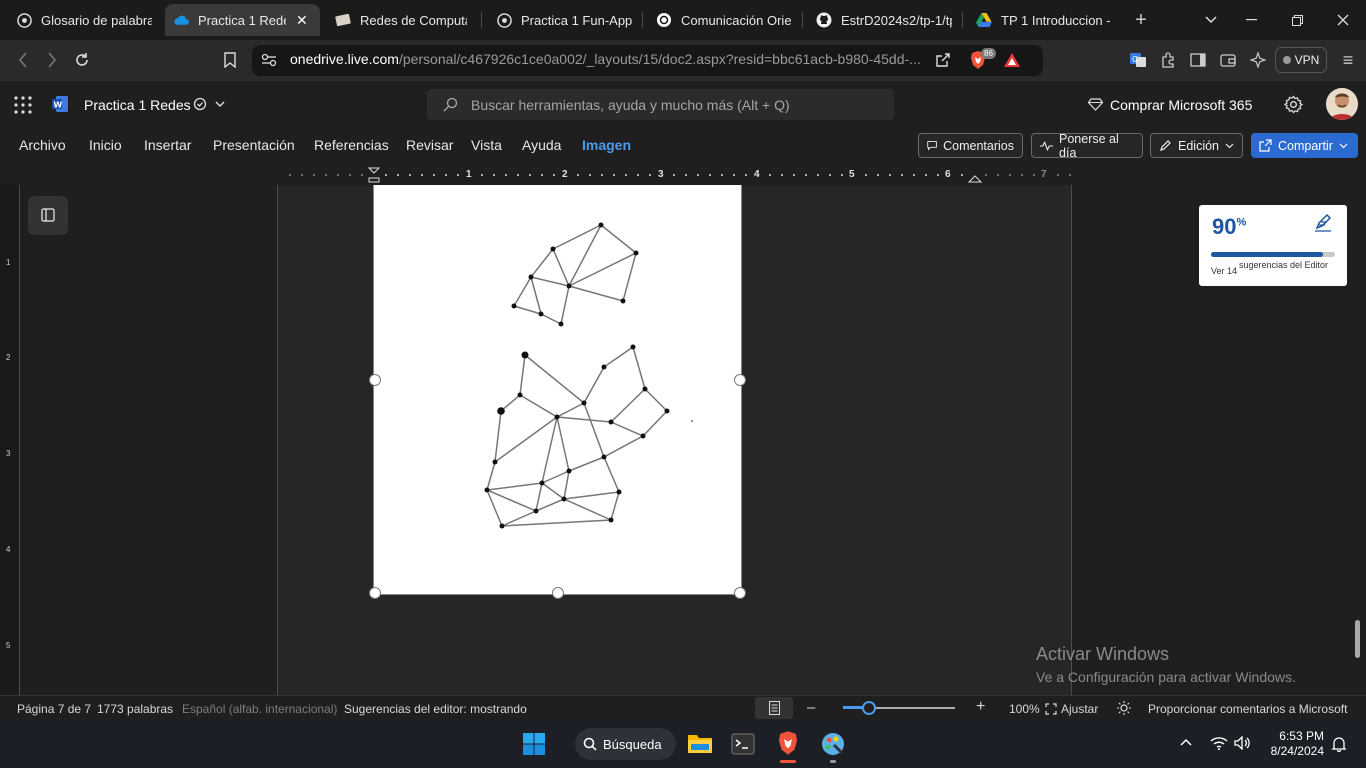 Image resolution: width=1366 pixels, height=768 pixels. Describe the element at coordinates (1047, 145) in the screenshot. I see `pulse-icon` at that location.